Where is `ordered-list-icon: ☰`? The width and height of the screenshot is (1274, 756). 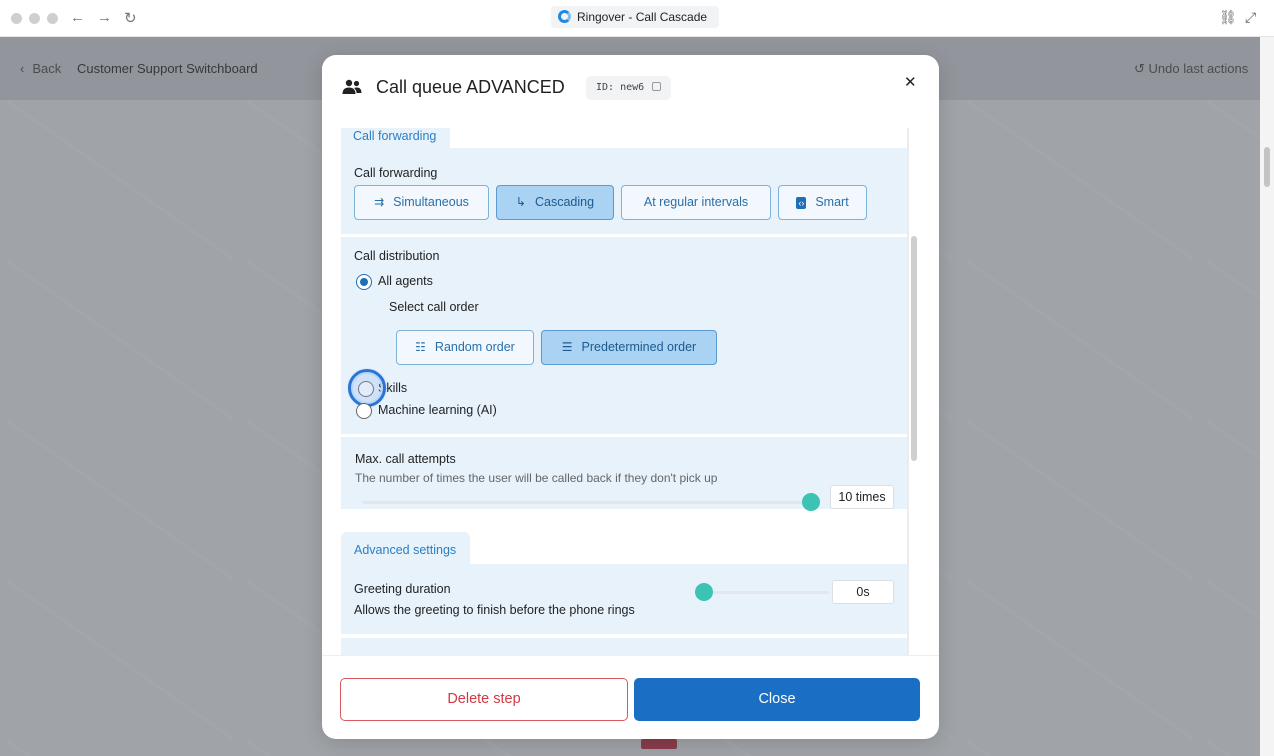
ordered-list-icon: ☰ is located at coordinates (567, 347).